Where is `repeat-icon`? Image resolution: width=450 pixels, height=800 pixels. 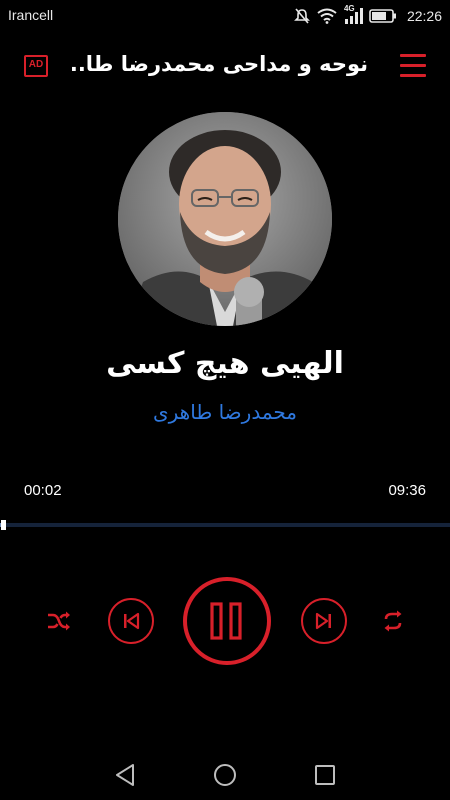 repeat-icon is located at coordinates (393, 621).